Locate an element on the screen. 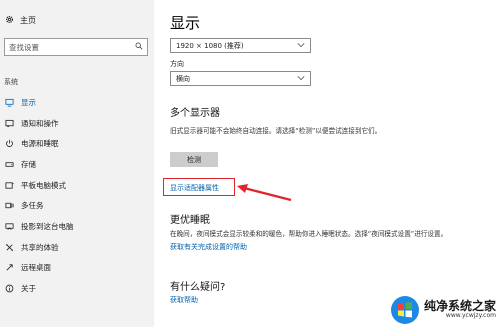 The height and width of the screenshot is (327, 500). monitor-icon is located at coordinates (9, 102).